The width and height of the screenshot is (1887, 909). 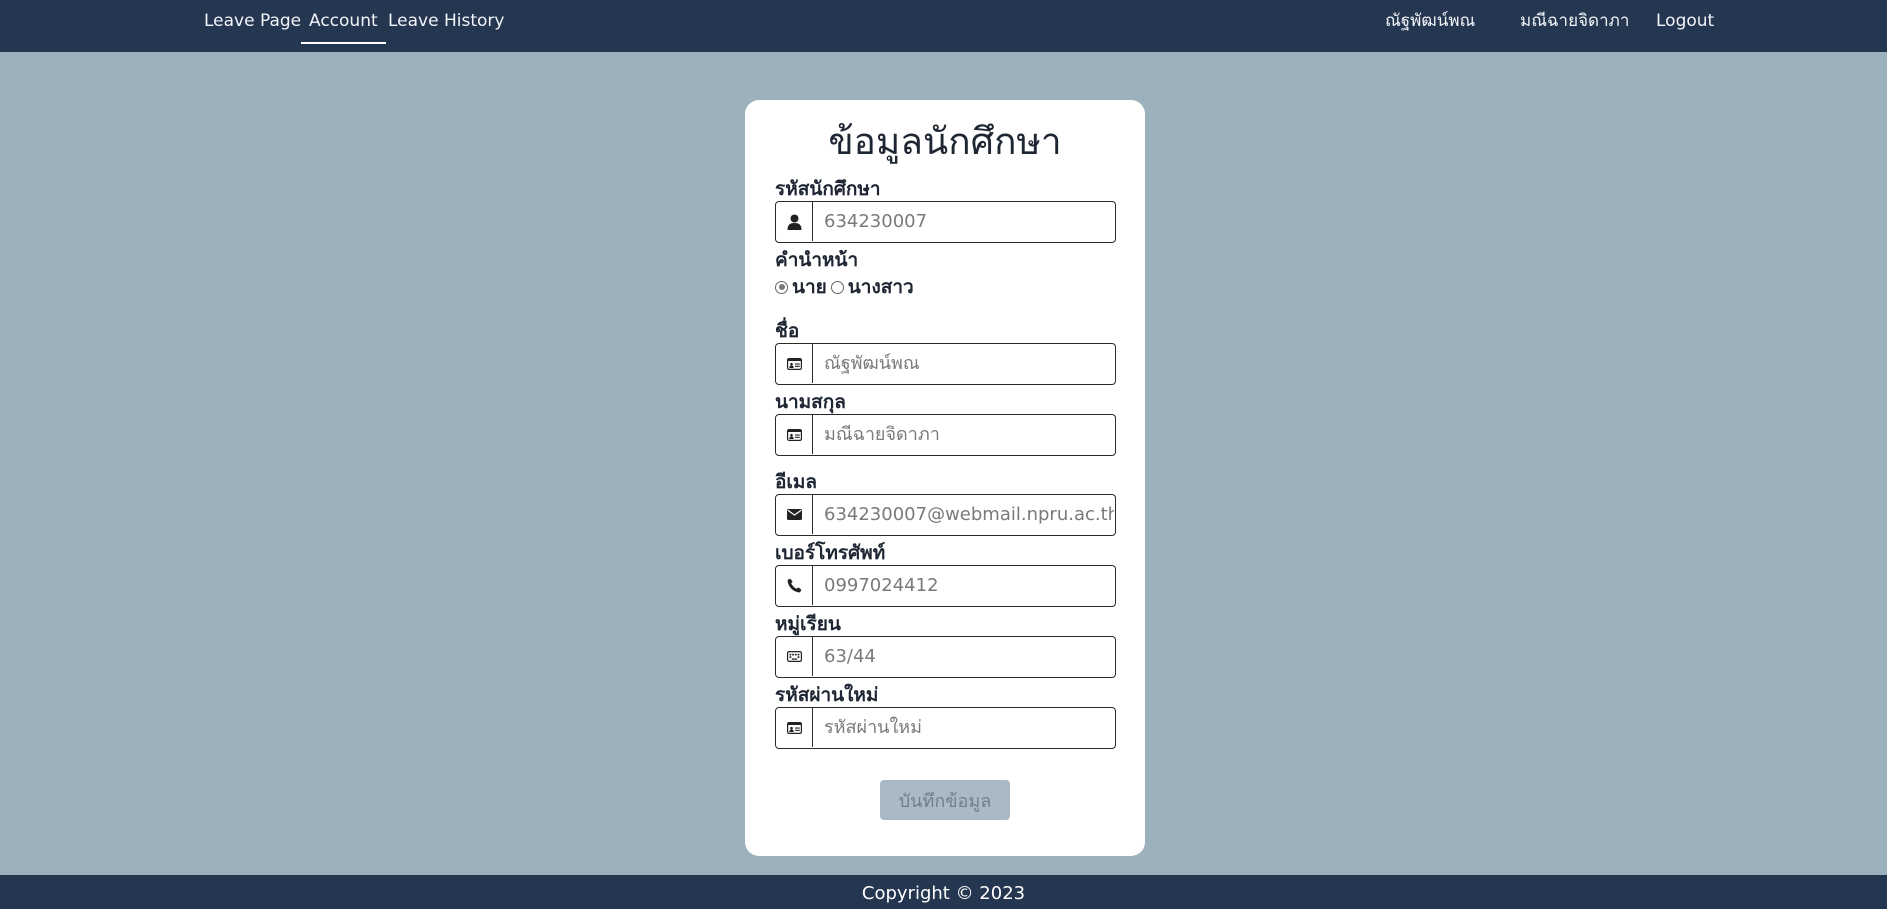 What do you see at coordinates (945, 800) in the screenshot?
I see `save-button: บันทึกข้อมูล` at bounding box center [945, 800].